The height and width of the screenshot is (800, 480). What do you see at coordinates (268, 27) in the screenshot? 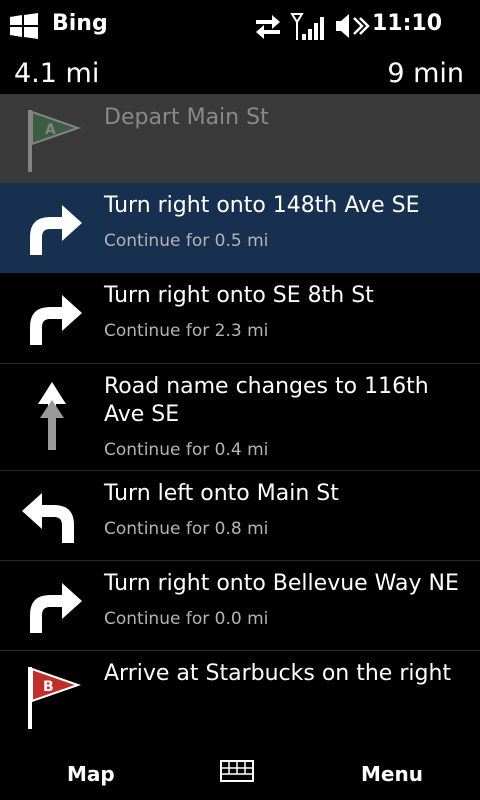
I see `data-transfer-icon` at bounding box center [268, 27].